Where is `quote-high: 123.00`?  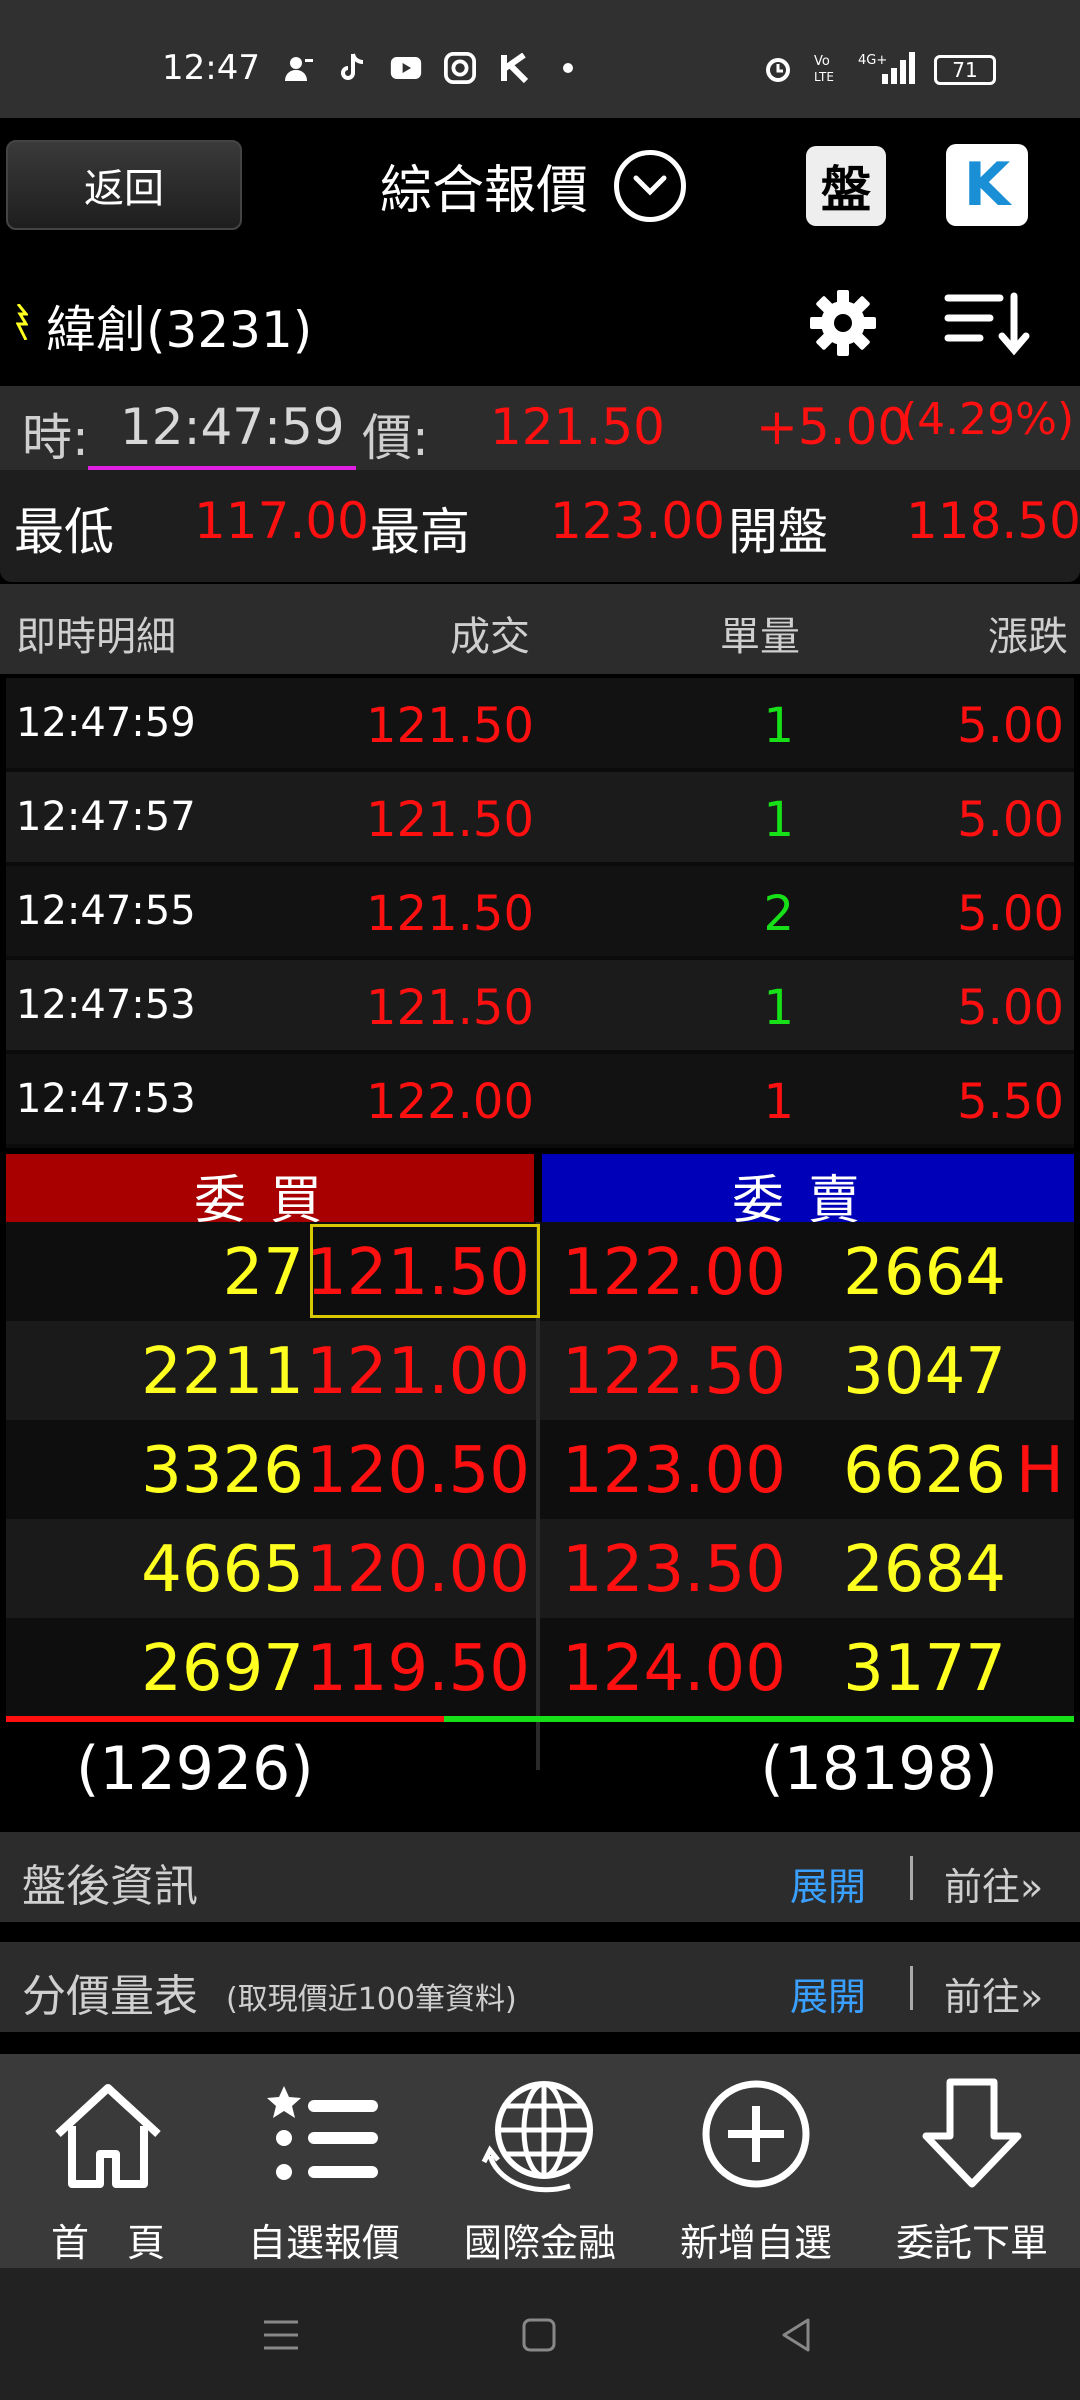
quote-high: 123.00 is located at coordinates (637, 521).